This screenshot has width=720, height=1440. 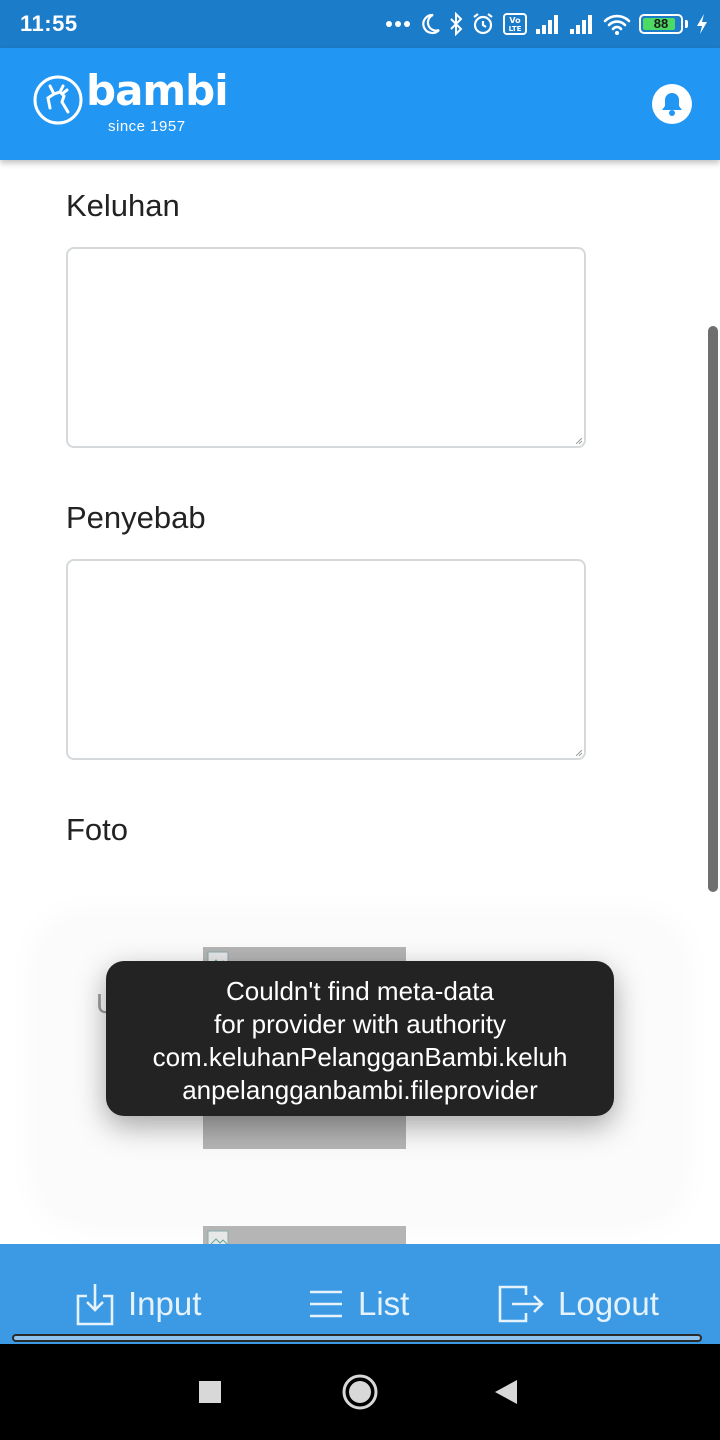 I want to click on volte-icon: VoLTE, so click(x=515, y=24).